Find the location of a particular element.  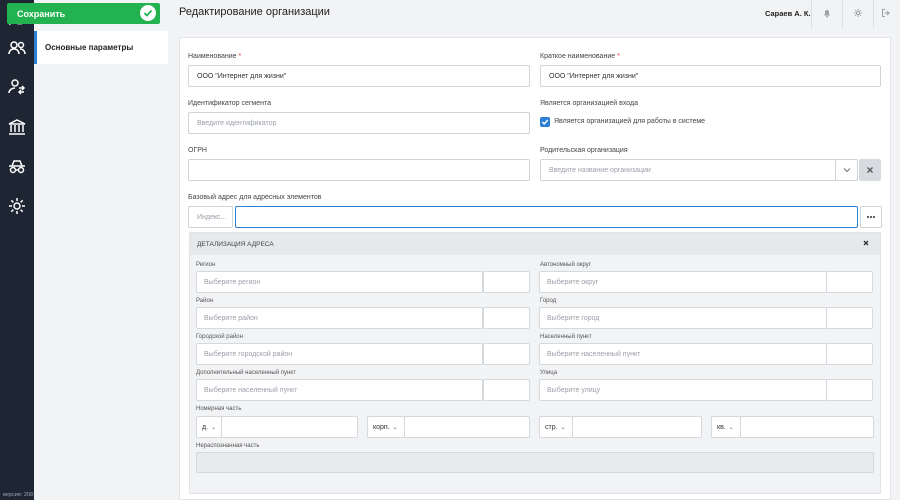

settlement-code-input is located at coordinates (849, 354).